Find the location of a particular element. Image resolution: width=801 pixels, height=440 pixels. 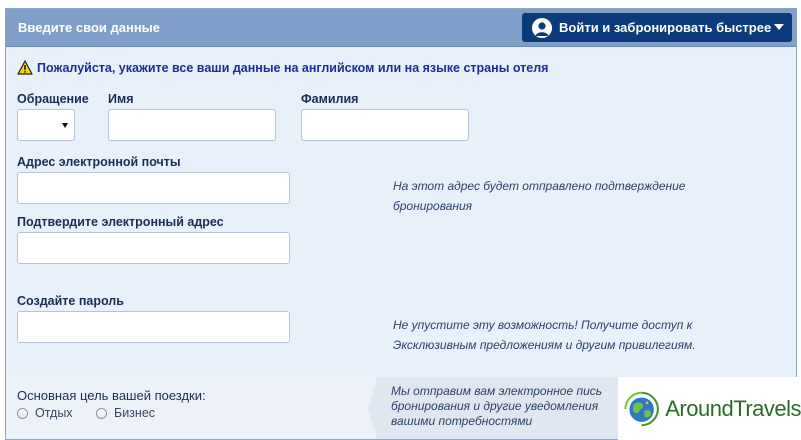

user-avatar-icon is located at coordinates (542, 27).